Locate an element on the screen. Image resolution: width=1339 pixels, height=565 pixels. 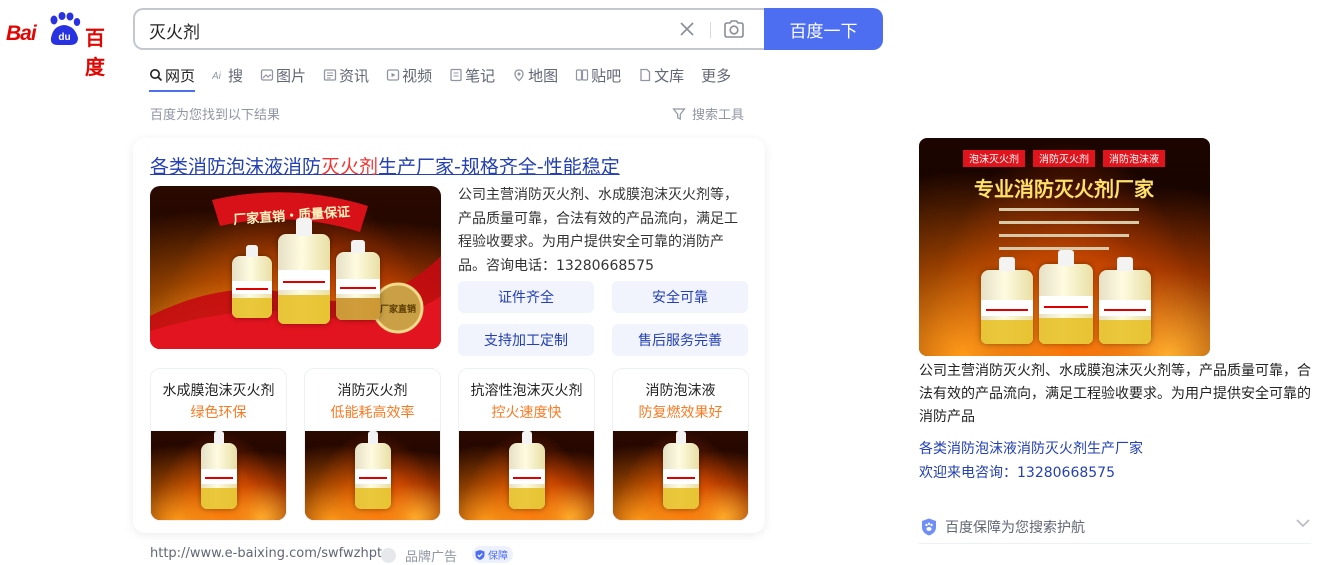
sub-tag: 控火速度快 is located at coordinates (526, 413).